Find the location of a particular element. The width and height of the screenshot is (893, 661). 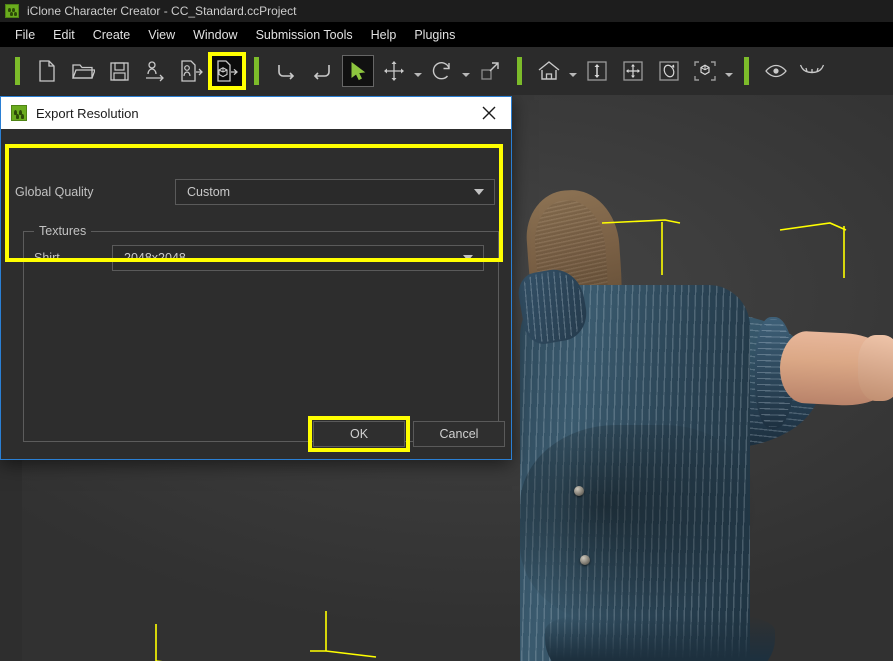

export-object-icon is located at coordinates (227, 71).